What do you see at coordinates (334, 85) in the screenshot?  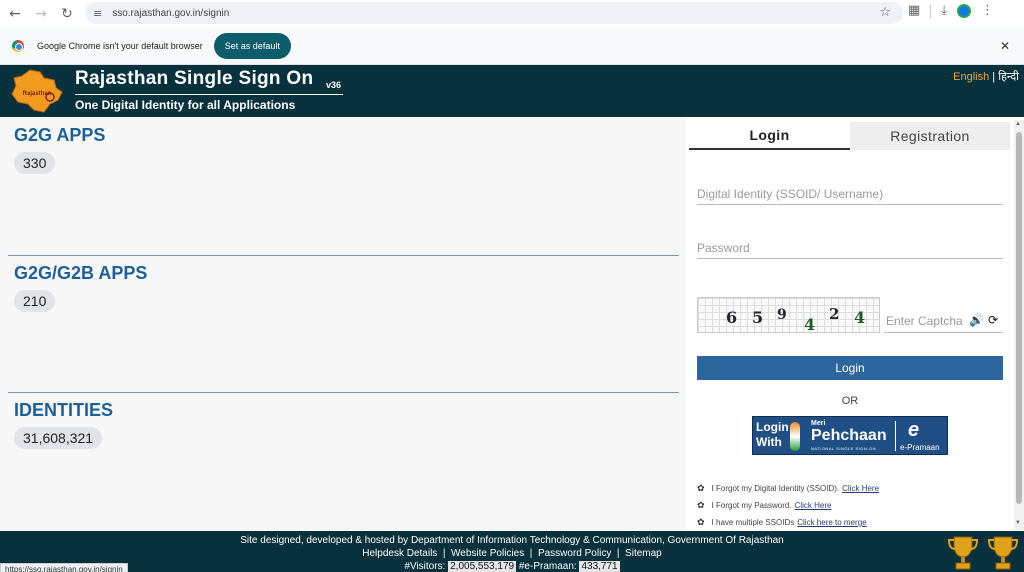 I see `version-badge: v36` at bounding box center [334, 85].